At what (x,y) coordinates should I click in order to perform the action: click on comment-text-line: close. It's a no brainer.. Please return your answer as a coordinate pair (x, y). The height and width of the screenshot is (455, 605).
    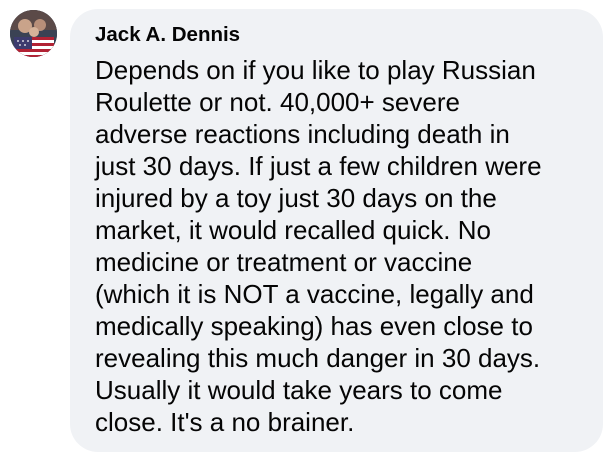
    Looking at the image, I should click on (225, 422).